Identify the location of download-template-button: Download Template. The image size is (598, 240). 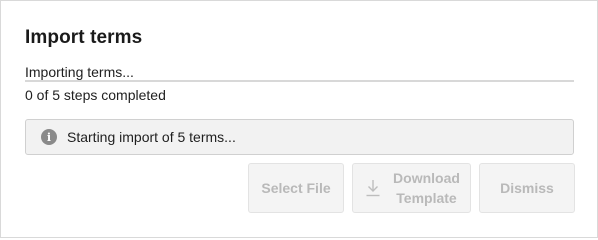
(411, 188).